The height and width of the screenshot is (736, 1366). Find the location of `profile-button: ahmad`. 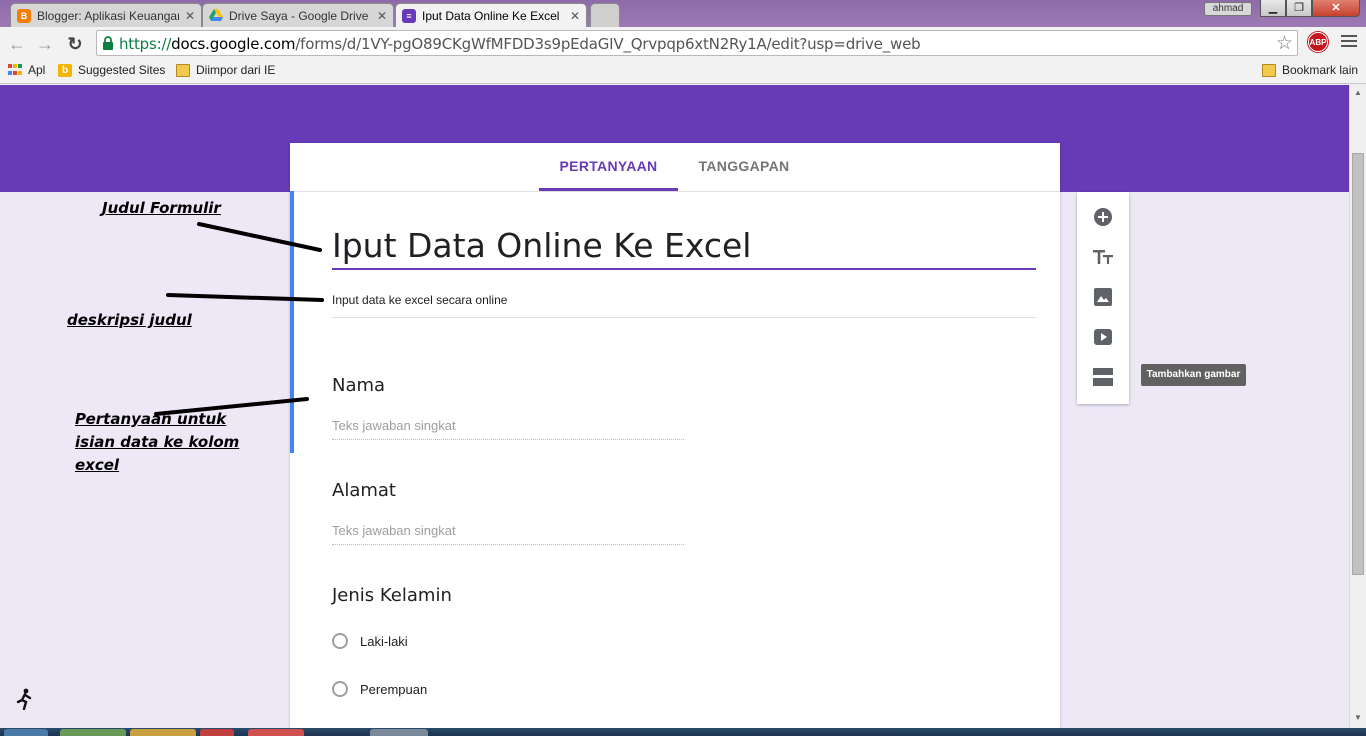

profile-button: ahmad is located at coordinates (1228, 9).